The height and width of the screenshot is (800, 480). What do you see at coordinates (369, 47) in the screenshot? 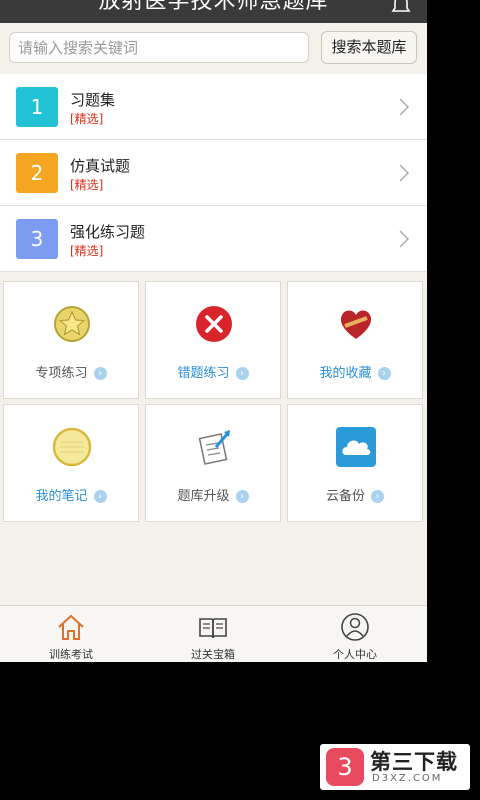
I see `search-button: 搜索本题库` at bounding box center [369, 47].